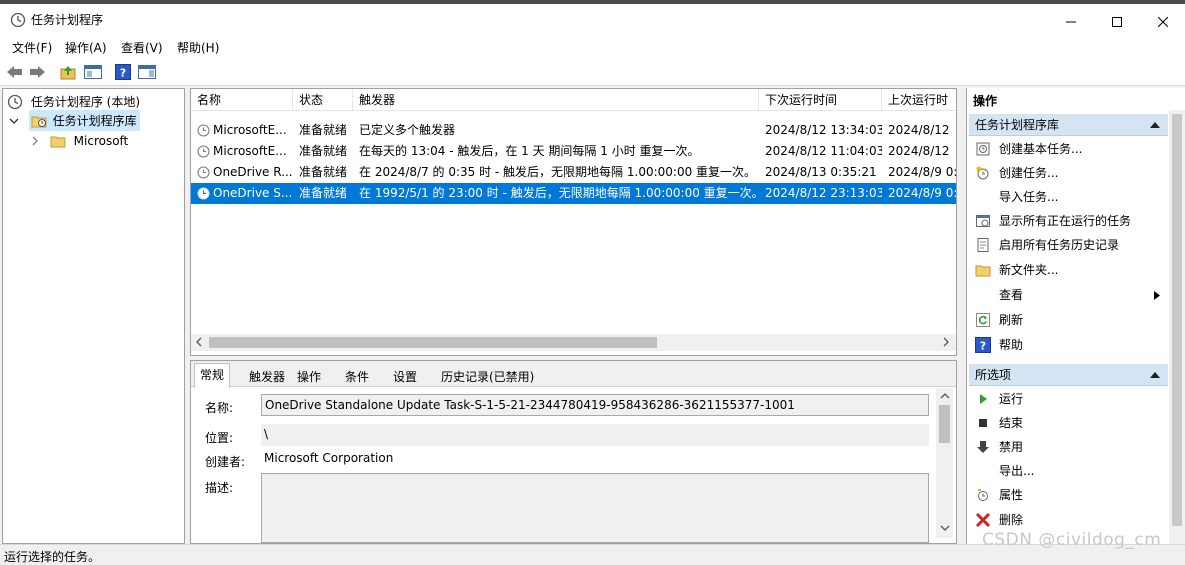 The height and width of the screenshot is (565, 1185). What do you see at coordinates (1068, 320) in the screenshot?
I see `action-refresh: 刷新` at bounding box center [1068, 320].